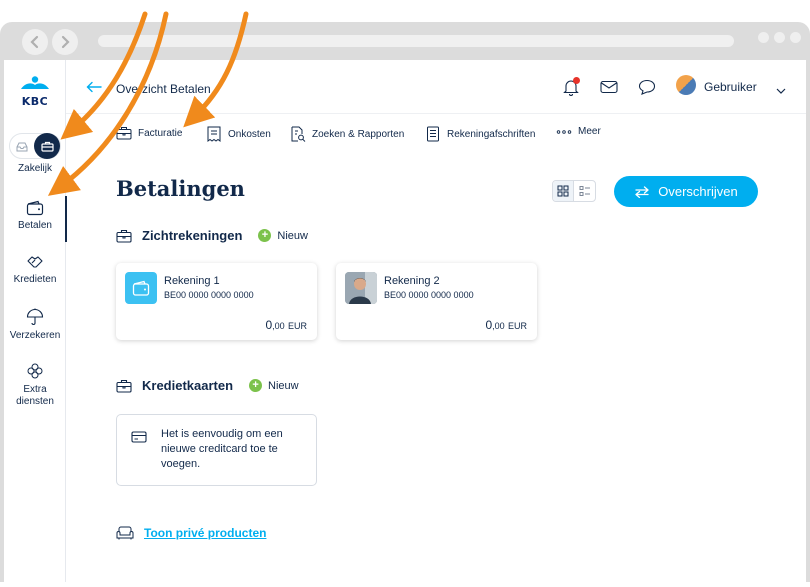 The height and width of the screenshot is (587, 810). I want to click on messages-button, so click(609, 87).